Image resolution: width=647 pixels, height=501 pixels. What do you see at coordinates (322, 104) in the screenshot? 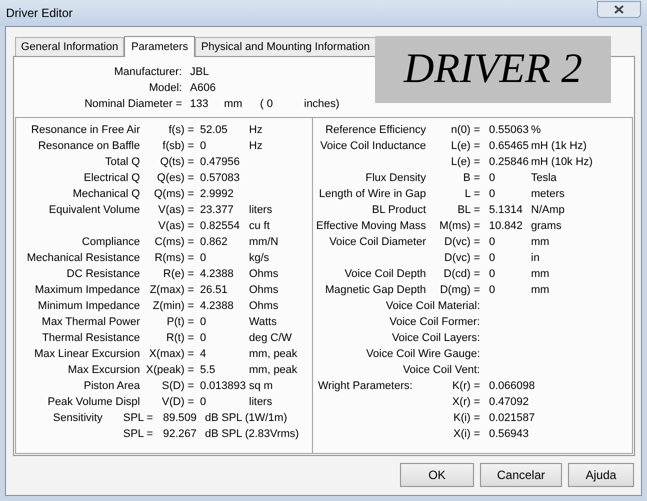
I see `field-unit: inches)` at bounding box center [322, 104].